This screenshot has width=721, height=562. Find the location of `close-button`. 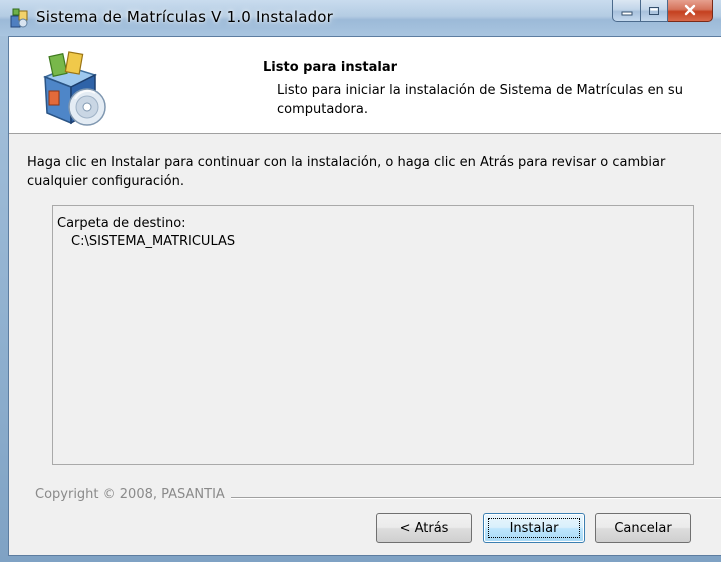

close-button is located at coordinates (690, 11).